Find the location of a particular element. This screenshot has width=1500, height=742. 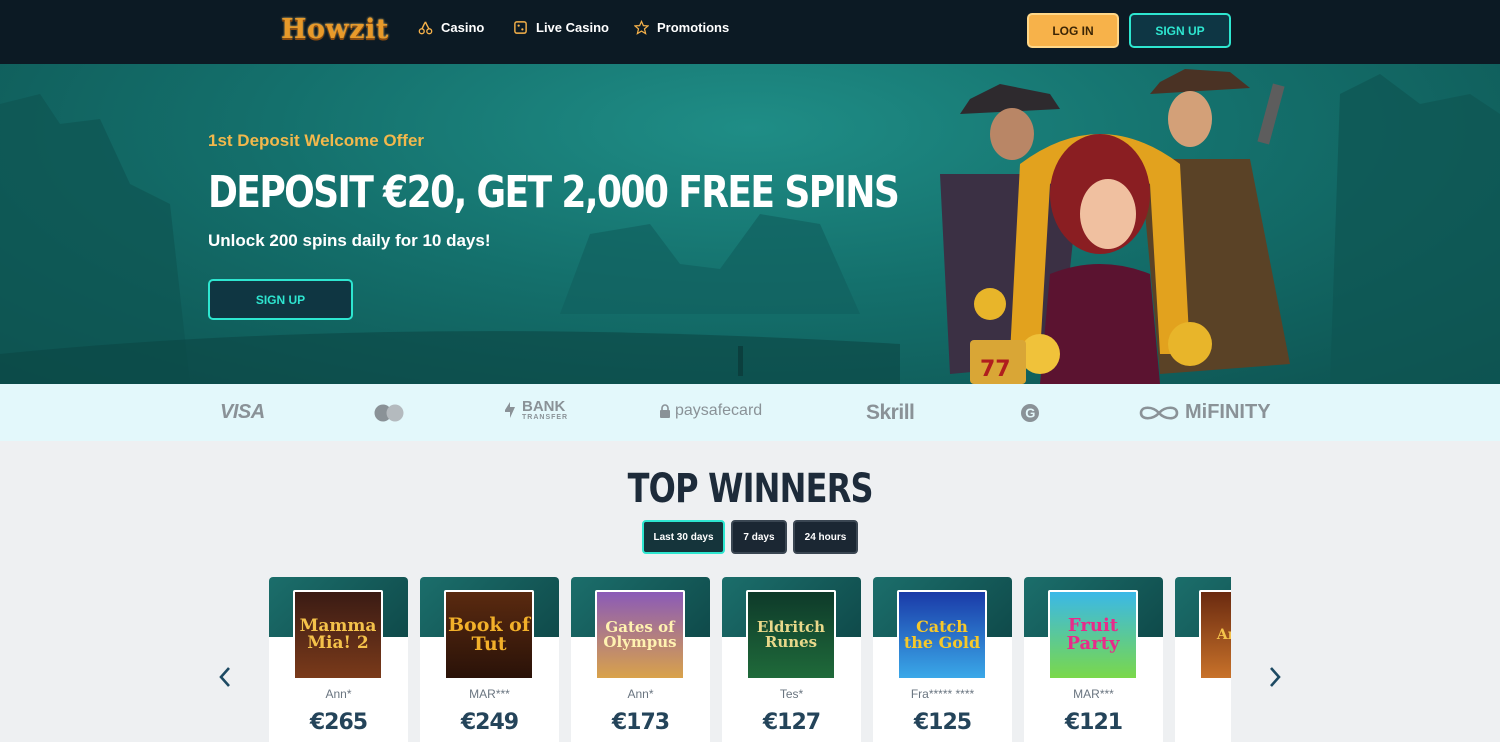

winner-card: Mamma Mia! 2 Ann* €265 is located at coordinates (338, 659).